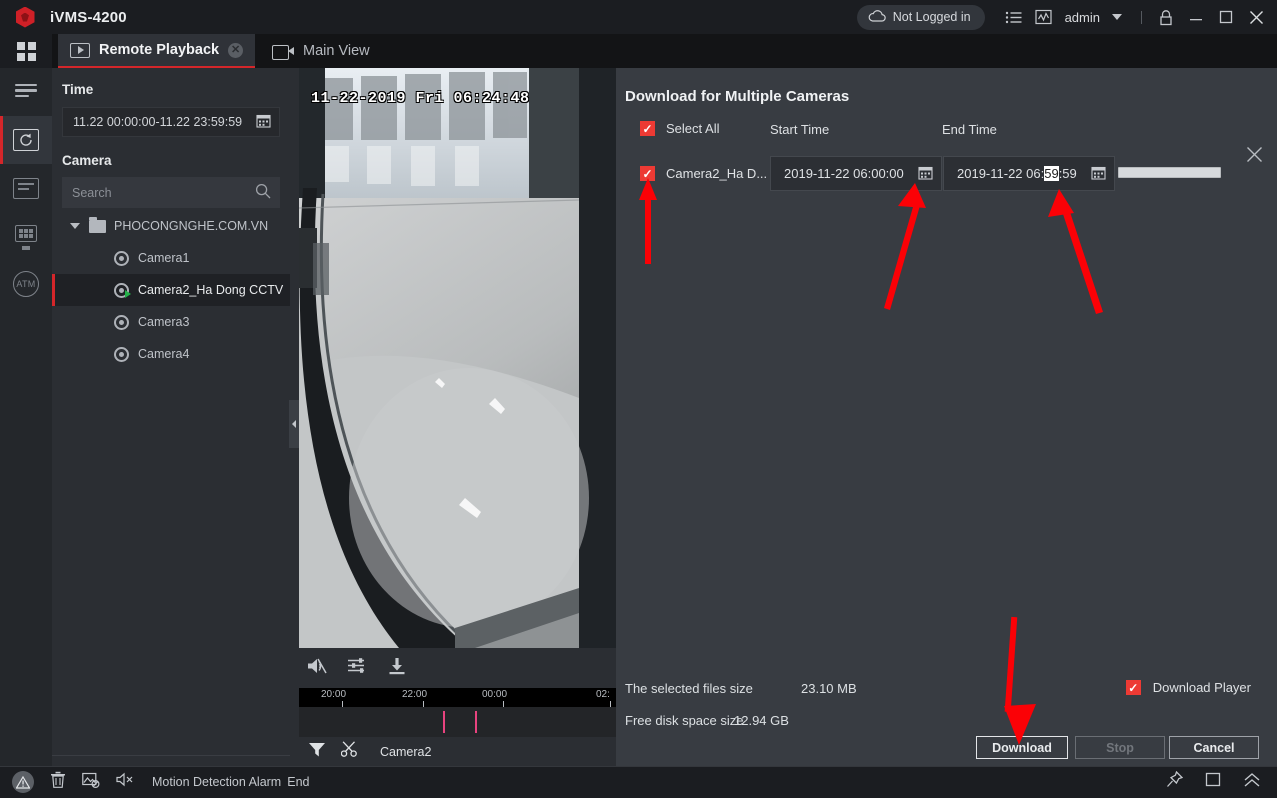 The image size is (1277, 798). What do you see at coordinates (78, 89) in the screenshot?
I see `time-section-label: Time` at bounding box center [78, 89].